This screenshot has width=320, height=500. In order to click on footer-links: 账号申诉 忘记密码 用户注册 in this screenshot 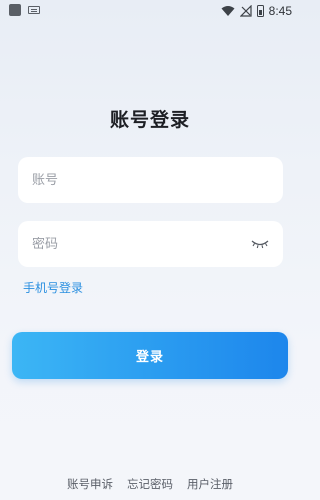, I will do `click(150, 484)`.